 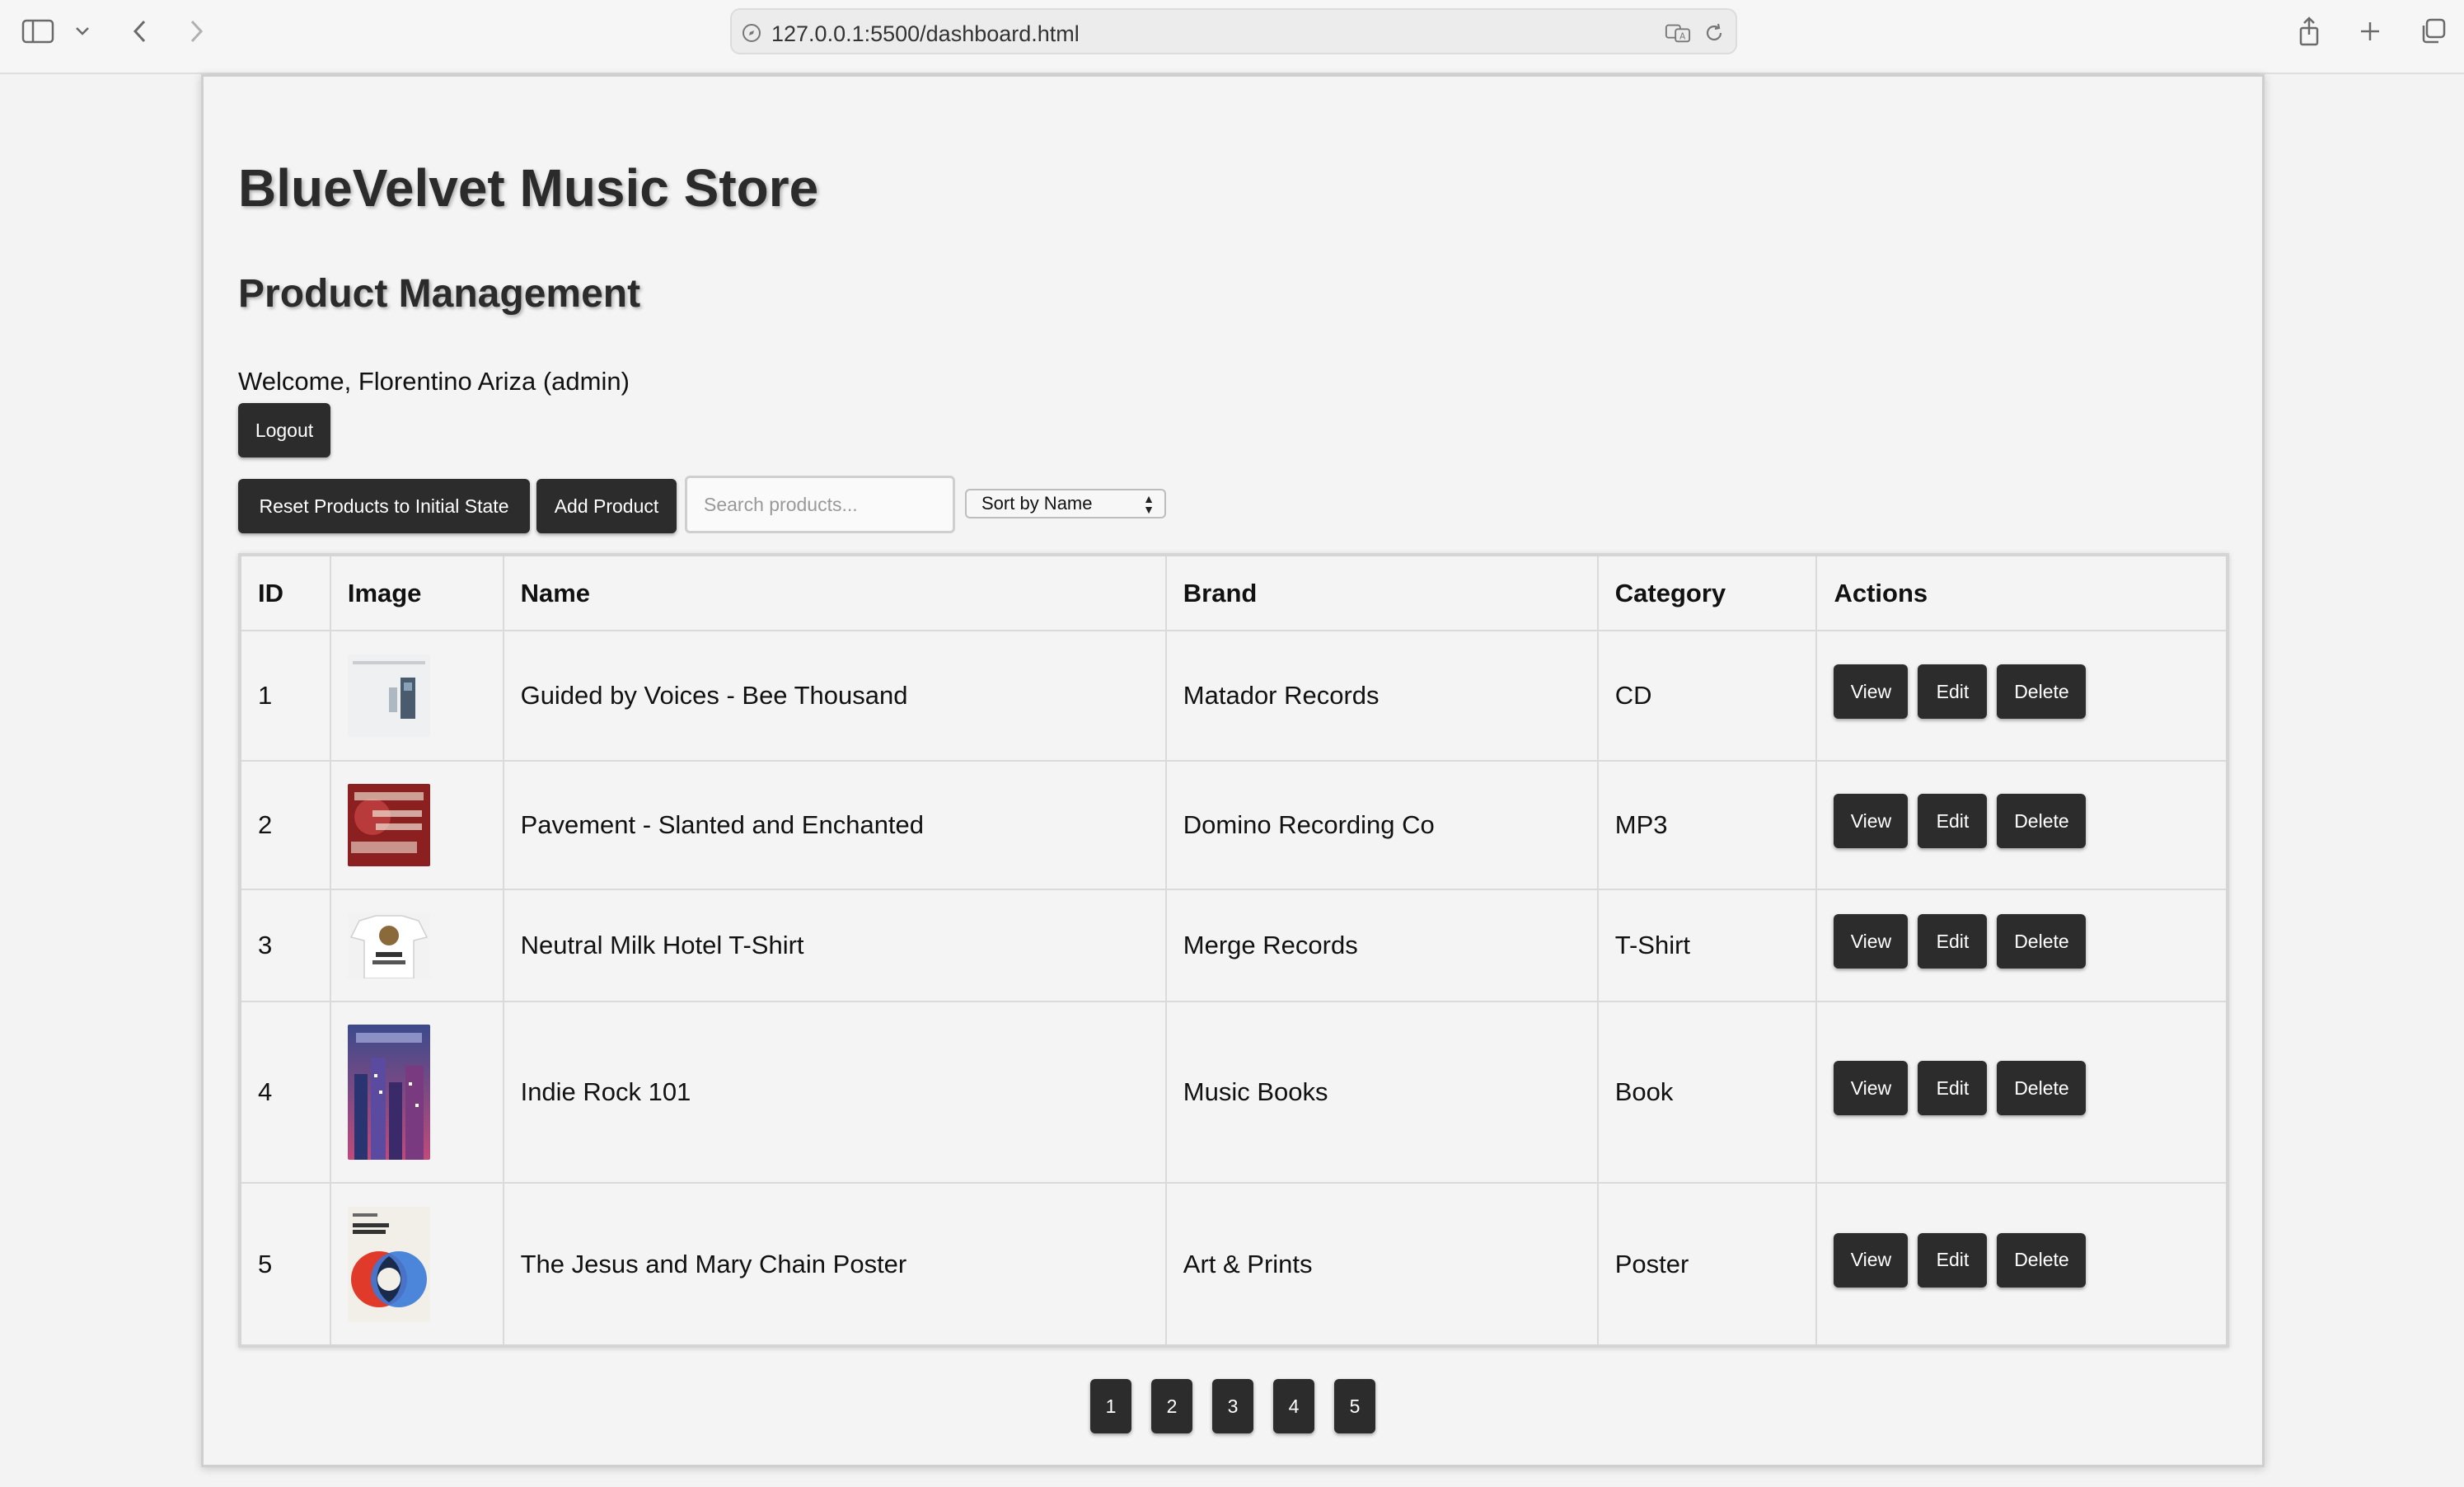 I want to click on product-name: Neutral Milk Hotel T-Shirt, so click(x=834, y=945).